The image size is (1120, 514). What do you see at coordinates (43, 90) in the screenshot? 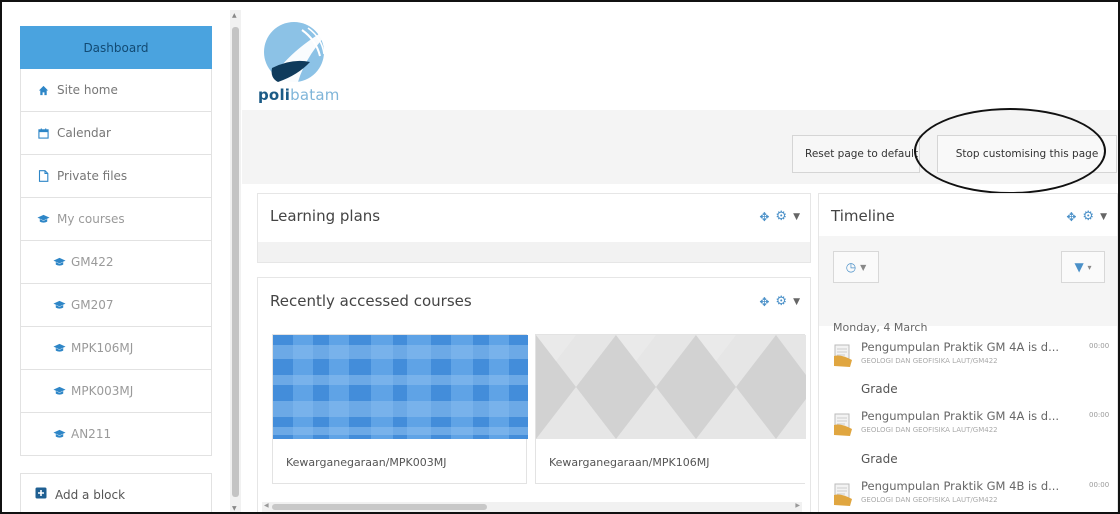
I see `home-icon` at bounding box center [43, 90].